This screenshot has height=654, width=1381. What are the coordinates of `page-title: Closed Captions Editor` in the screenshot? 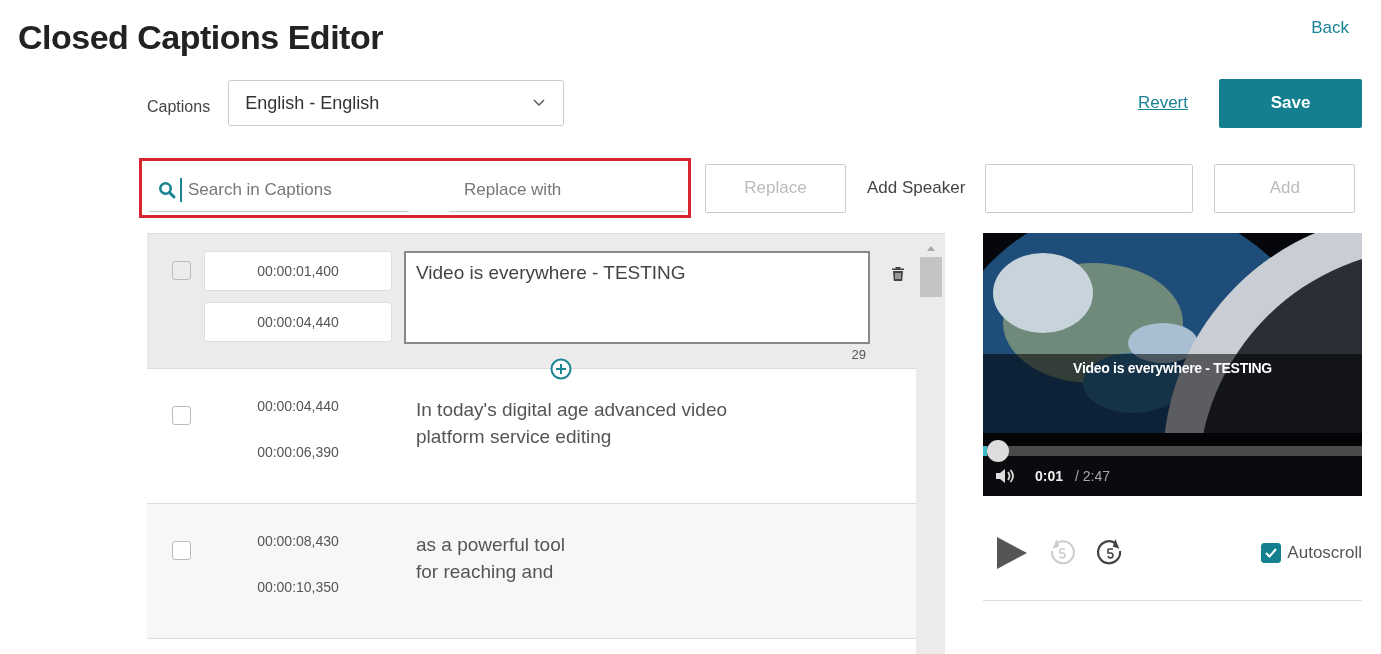 It's located at (200, 37).